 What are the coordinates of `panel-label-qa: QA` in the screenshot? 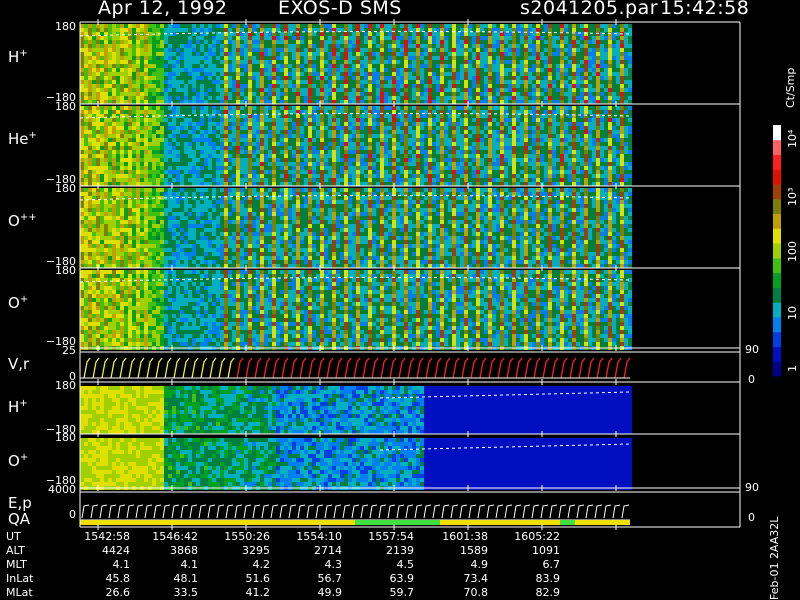 It's located at (19, 519).